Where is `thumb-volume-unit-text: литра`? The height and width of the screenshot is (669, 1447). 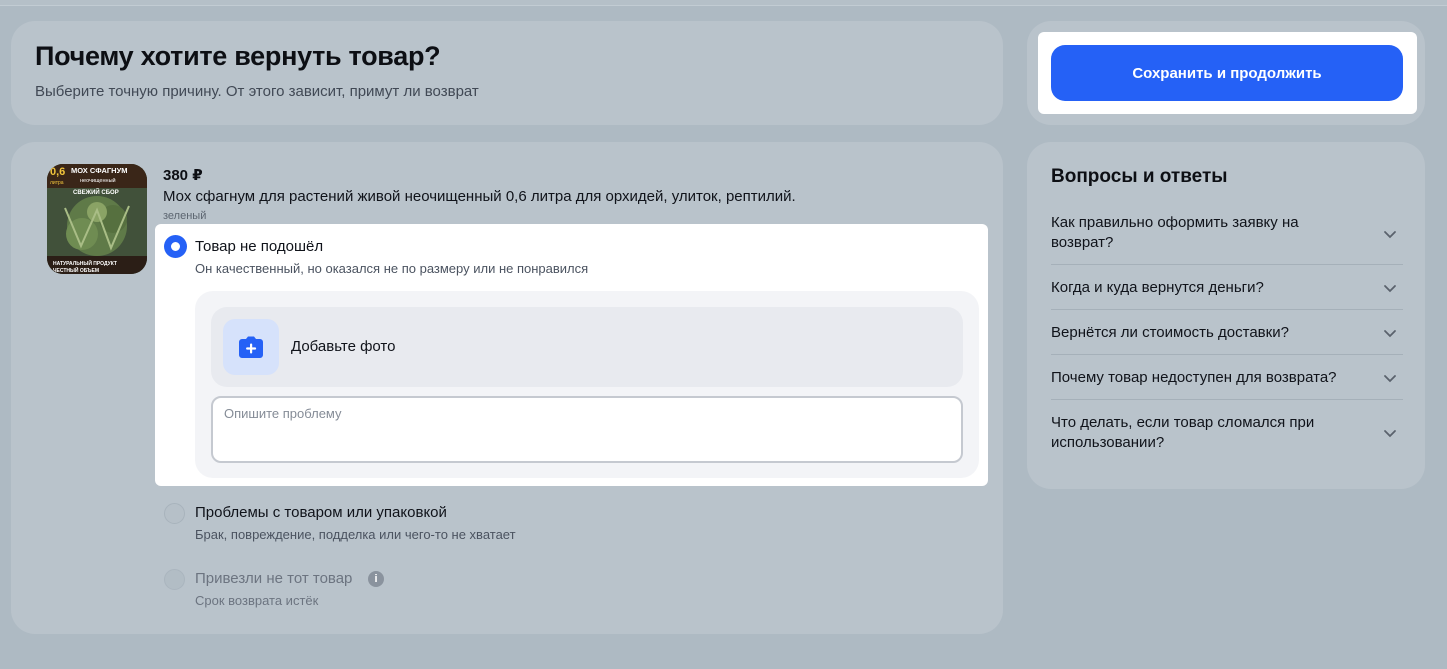 thumb-volume-unit-text: литра is located at coordinates (57, 183).